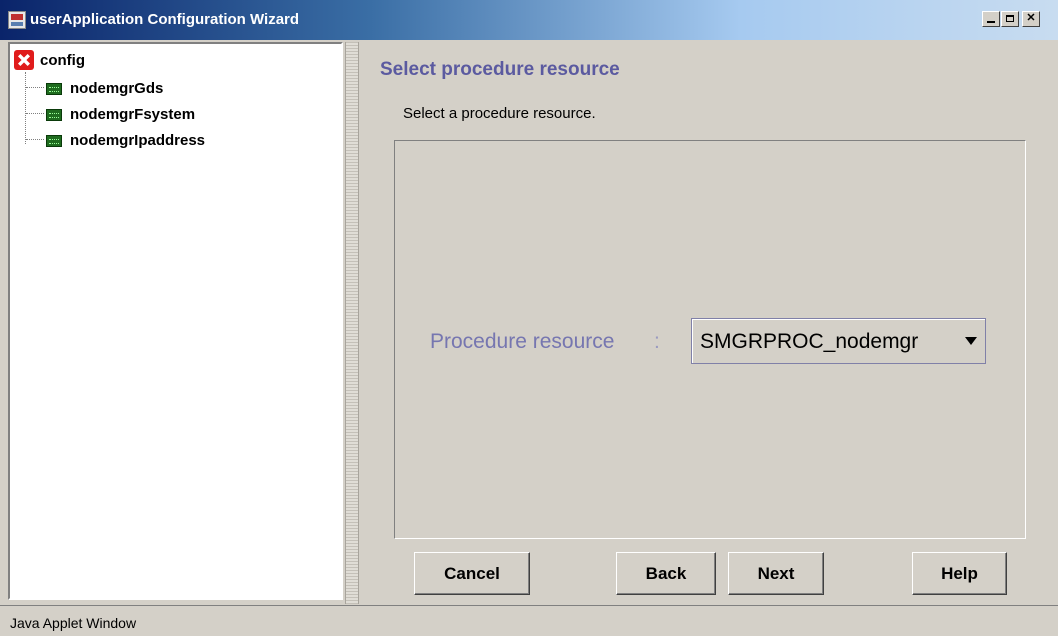 Image resolution: width=1058 pixels, height=636 pixels. Describe the element at coordinates (529, 20) in the screenshot. I see `title-bar: userApplication Configuration Wizard ✕` at that location.